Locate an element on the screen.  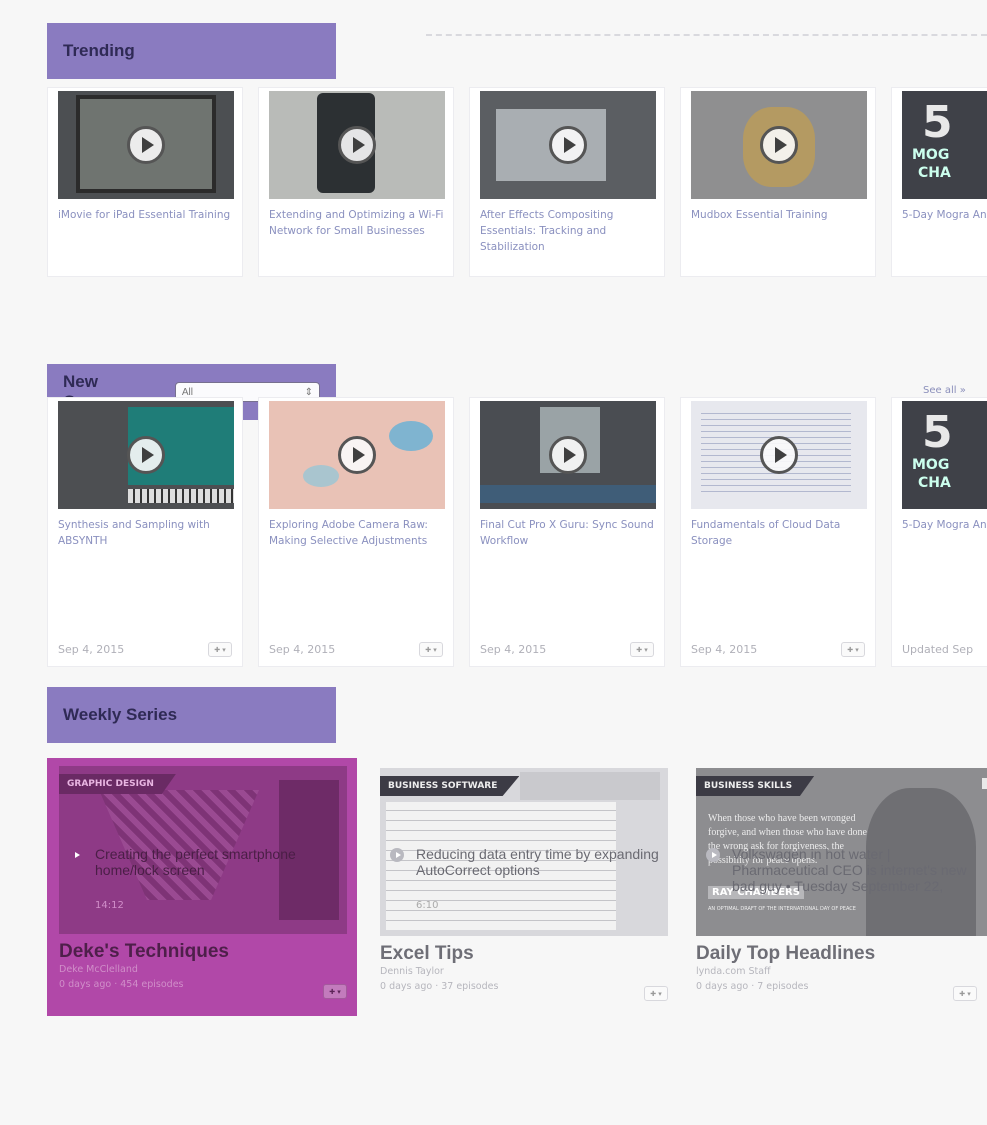
series-title: Daily Top Headlines is located at coordinates (785, 954).